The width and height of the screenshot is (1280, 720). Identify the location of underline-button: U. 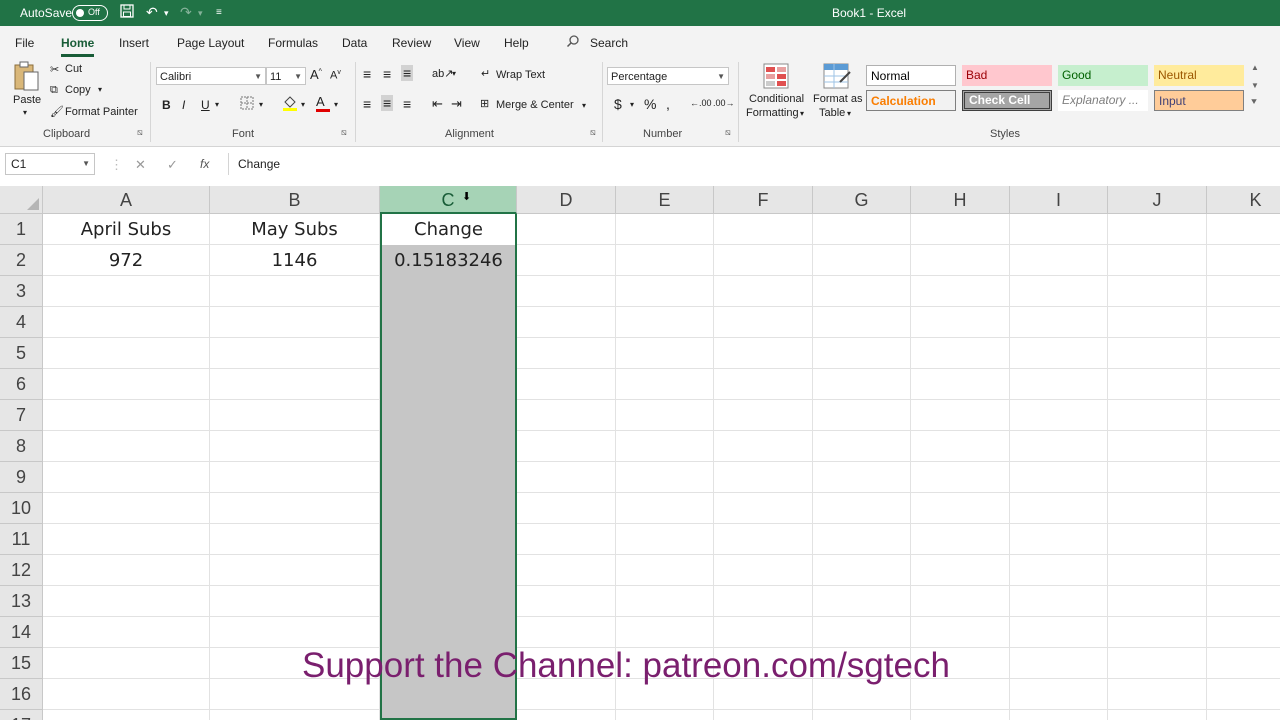
(205, 105).